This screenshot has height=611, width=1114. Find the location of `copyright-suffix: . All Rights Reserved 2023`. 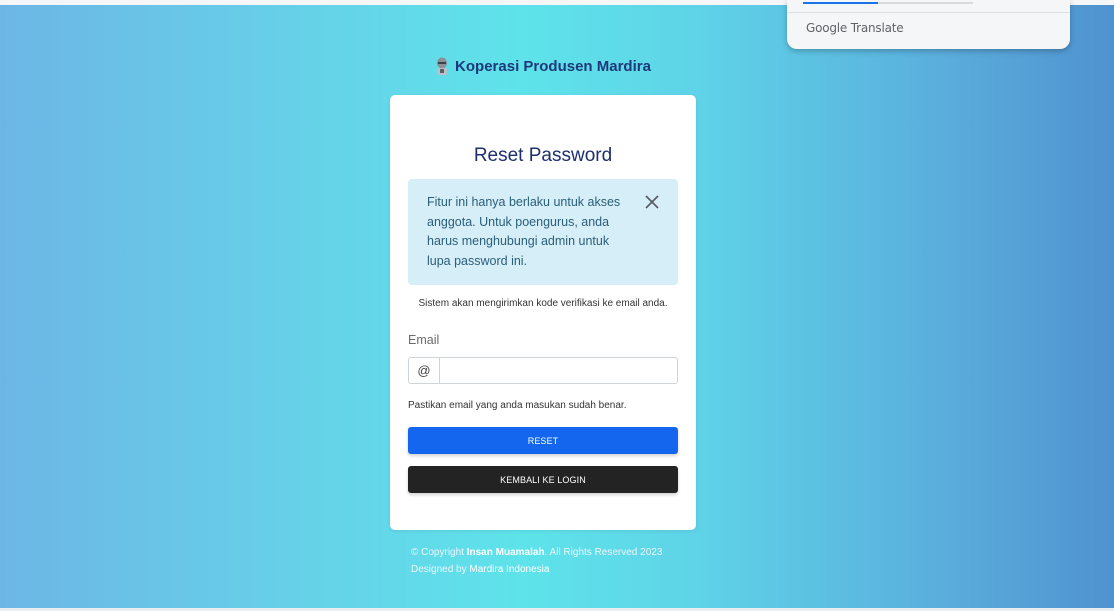

copyright-suffix: . All Rights Reserved 2023 is located at coordinates (603, 552).